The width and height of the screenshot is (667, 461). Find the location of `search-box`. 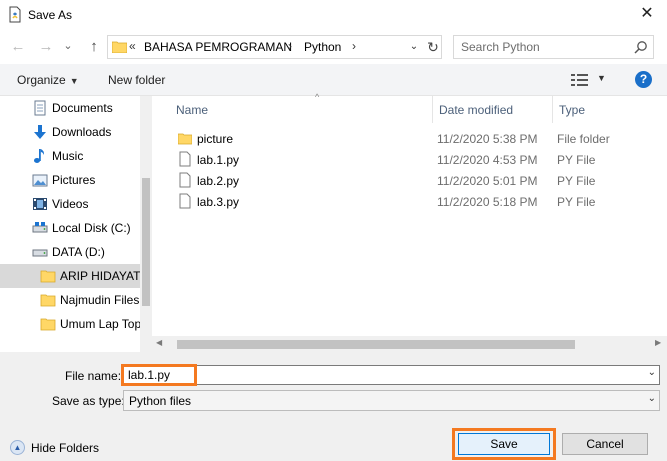

search-box is located at coordinates (553, 47).